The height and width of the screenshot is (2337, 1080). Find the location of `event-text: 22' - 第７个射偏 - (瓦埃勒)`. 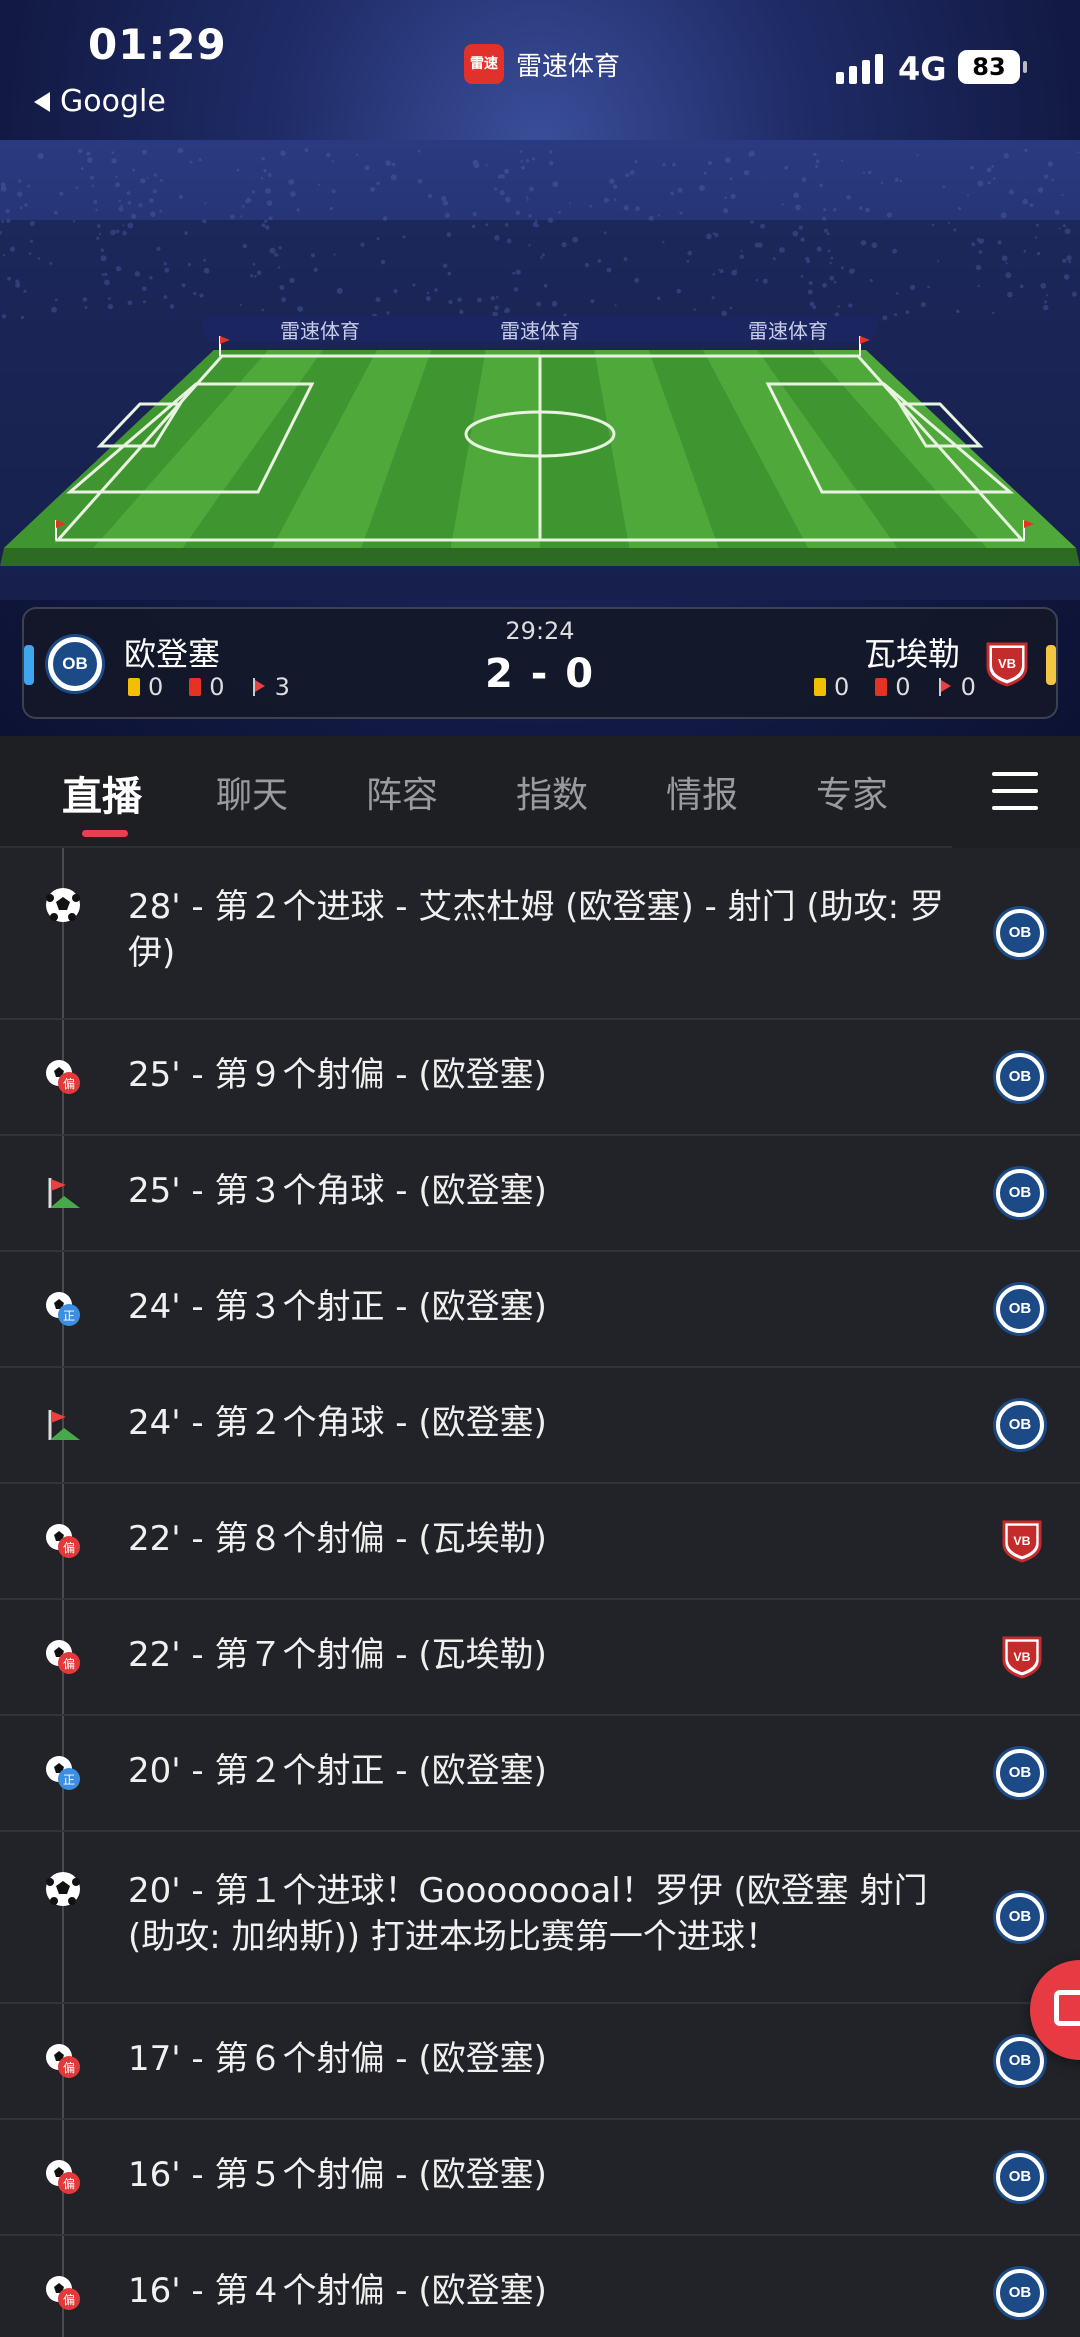

event-text: 22' - 第７个射偏 - (瓦埃勒) is located at coordinates (337, 1655).